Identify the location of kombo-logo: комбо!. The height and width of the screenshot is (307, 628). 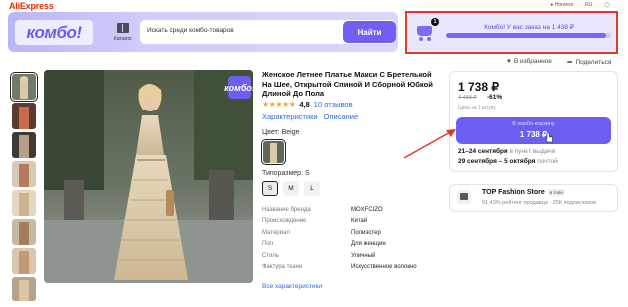
(54, 32).